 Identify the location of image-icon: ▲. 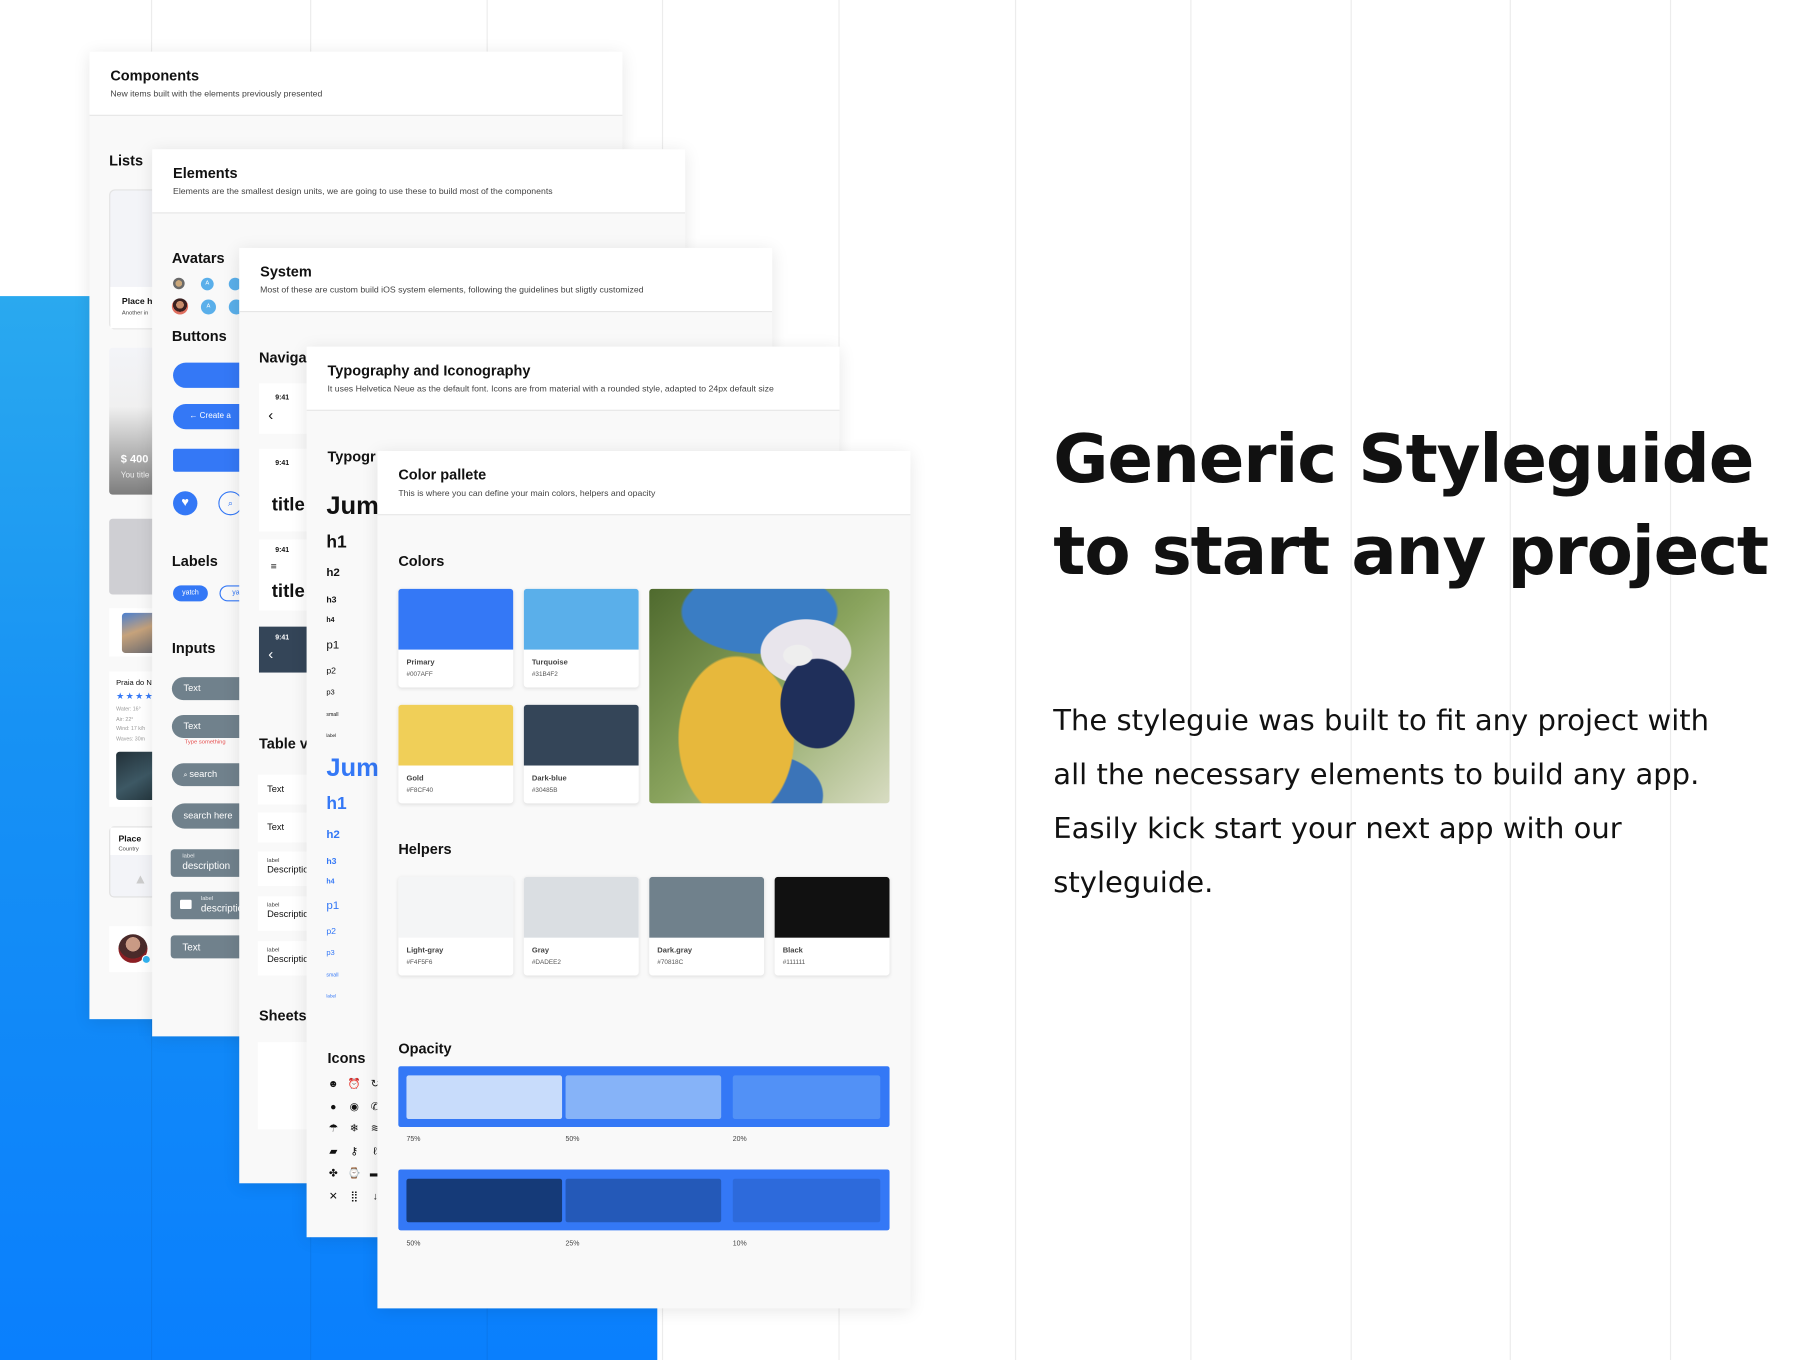
(140, 879).